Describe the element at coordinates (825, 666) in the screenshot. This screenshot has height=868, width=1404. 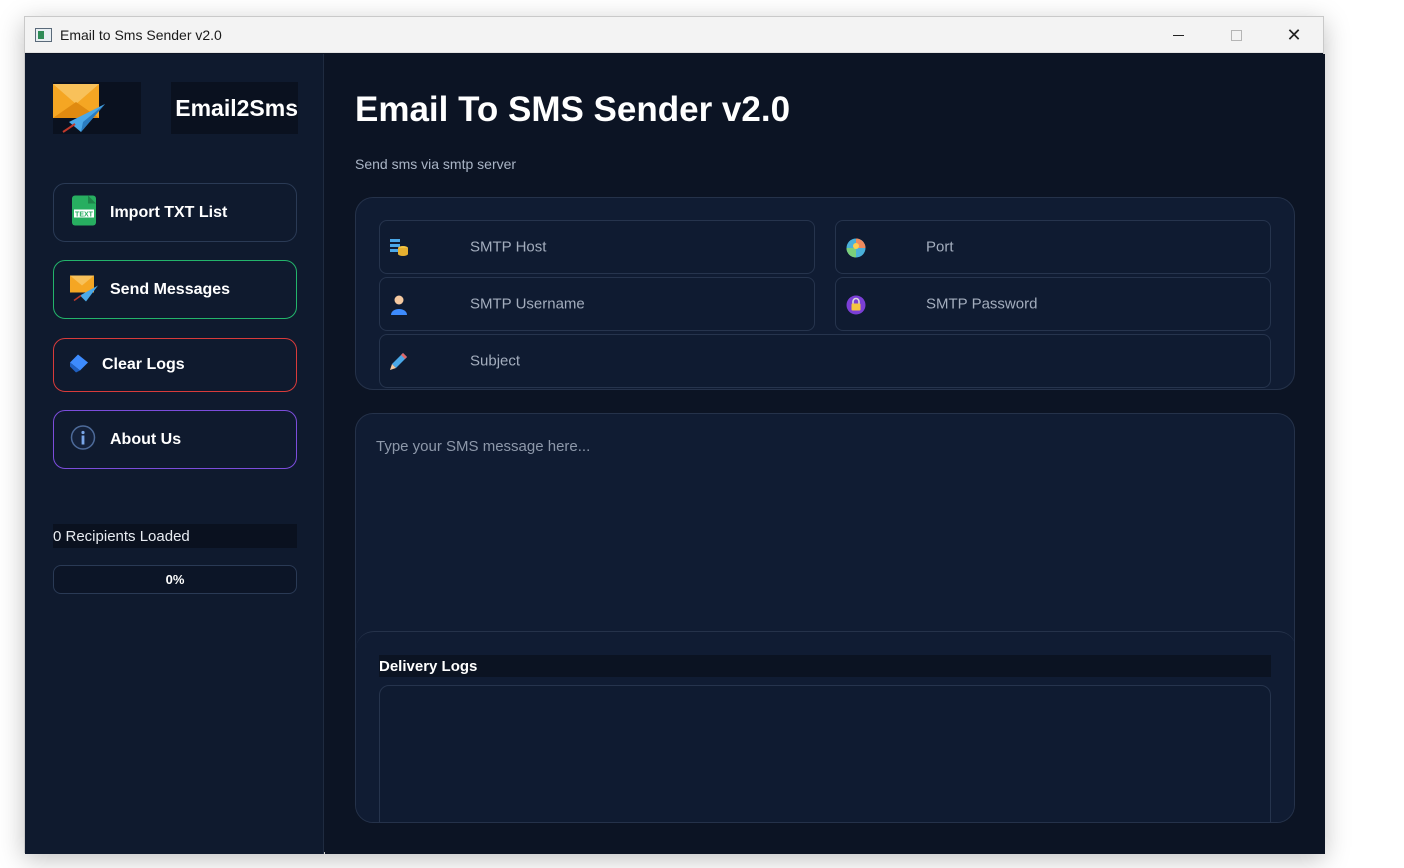
I see `delivery-logs-title: Delivery Logs` at that location.